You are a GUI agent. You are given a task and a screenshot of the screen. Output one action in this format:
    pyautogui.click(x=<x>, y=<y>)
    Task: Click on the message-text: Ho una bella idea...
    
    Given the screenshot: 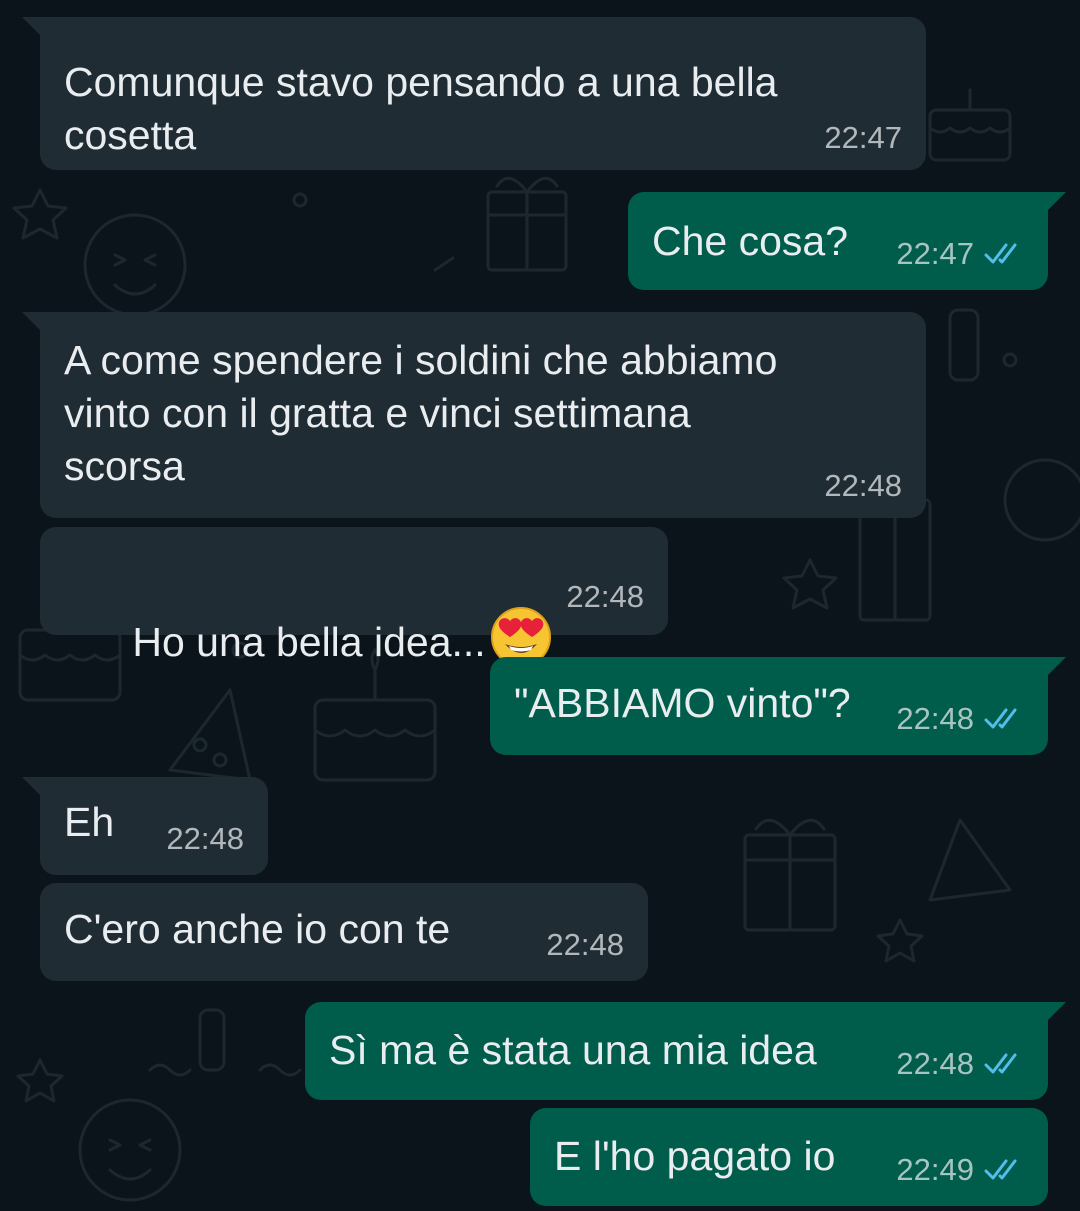 What is the action you would take?
    pyautogui.click(x=308, y=637)
    